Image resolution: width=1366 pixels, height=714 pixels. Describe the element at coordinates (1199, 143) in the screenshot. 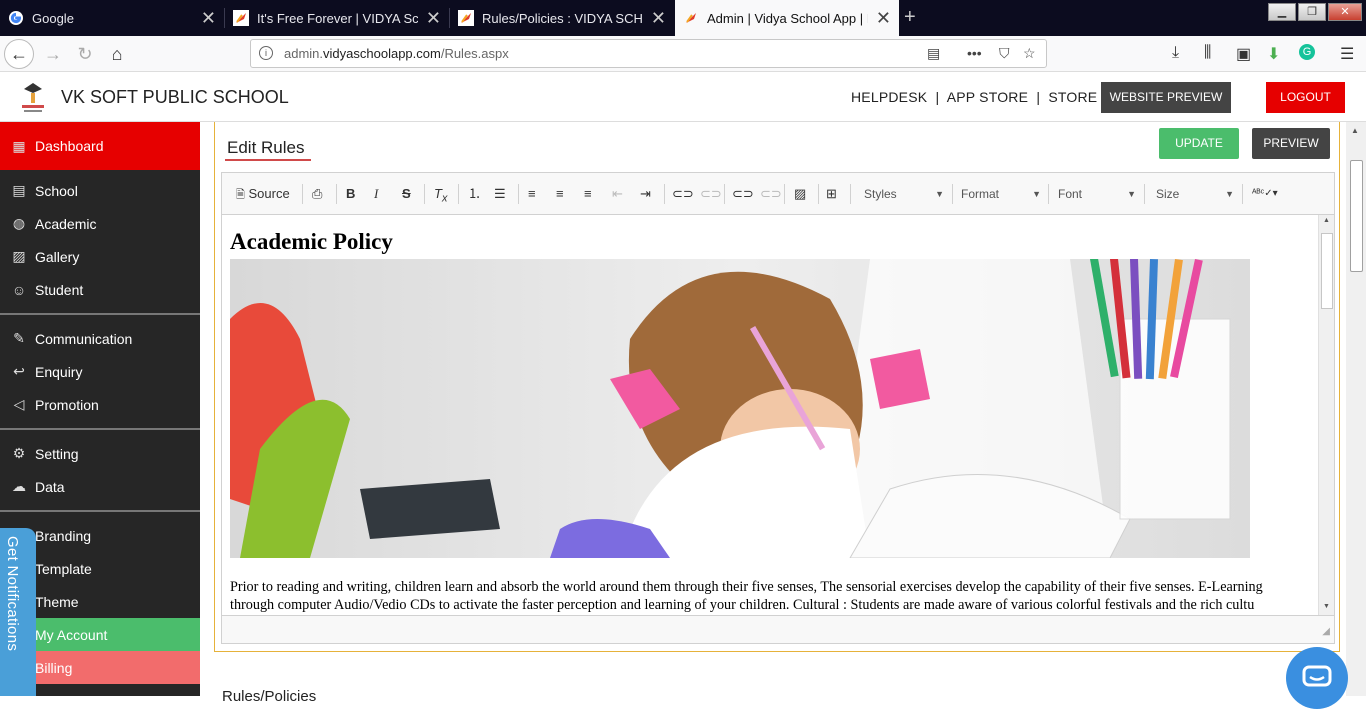

I see `update-button: UPDATE` at that location.